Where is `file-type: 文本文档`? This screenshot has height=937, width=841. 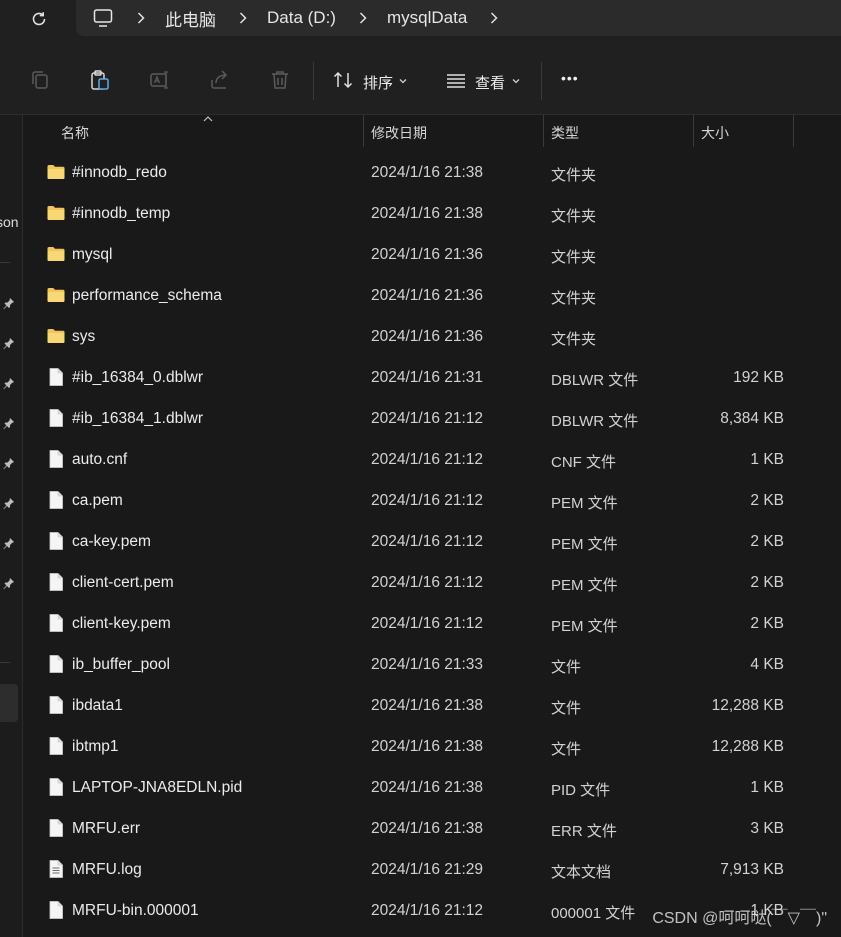 file-type: 文本文档 is located at coordinates (581, 872).